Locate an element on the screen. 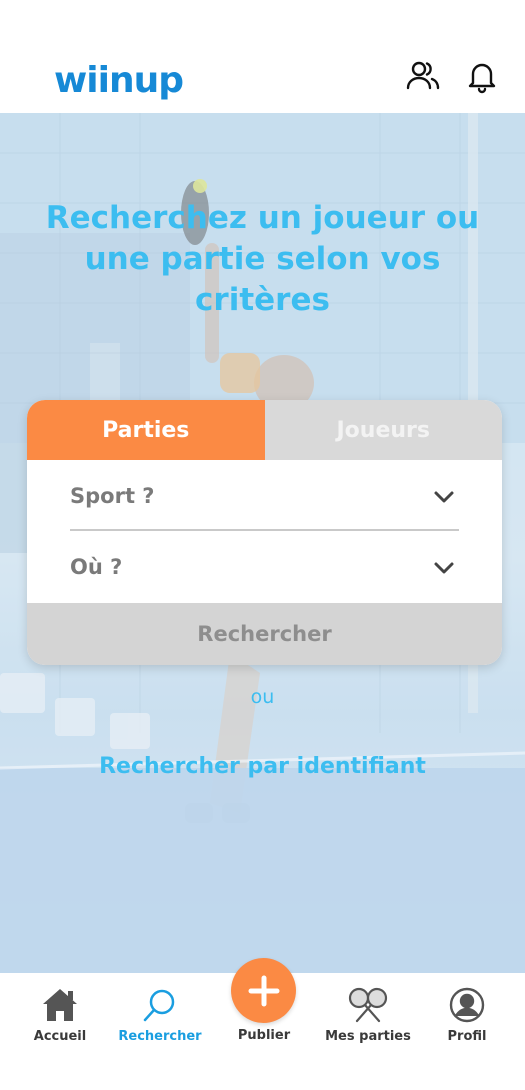 The height and width of the screenshot is (1090, 525). rackets-icon is located at coordinates (368, 1005).